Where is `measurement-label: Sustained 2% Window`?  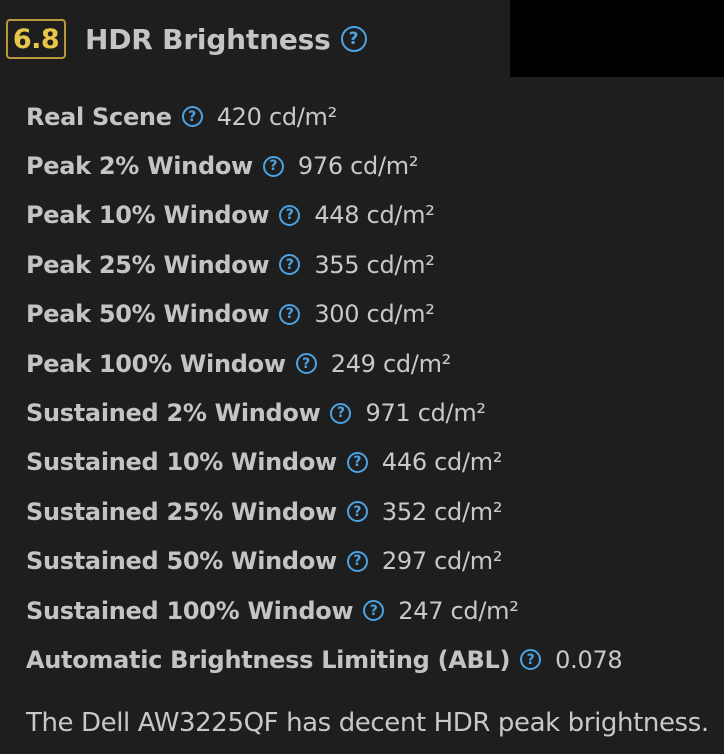 measurement-label: Sustained 2% Window is located at coordinates (173, 413).